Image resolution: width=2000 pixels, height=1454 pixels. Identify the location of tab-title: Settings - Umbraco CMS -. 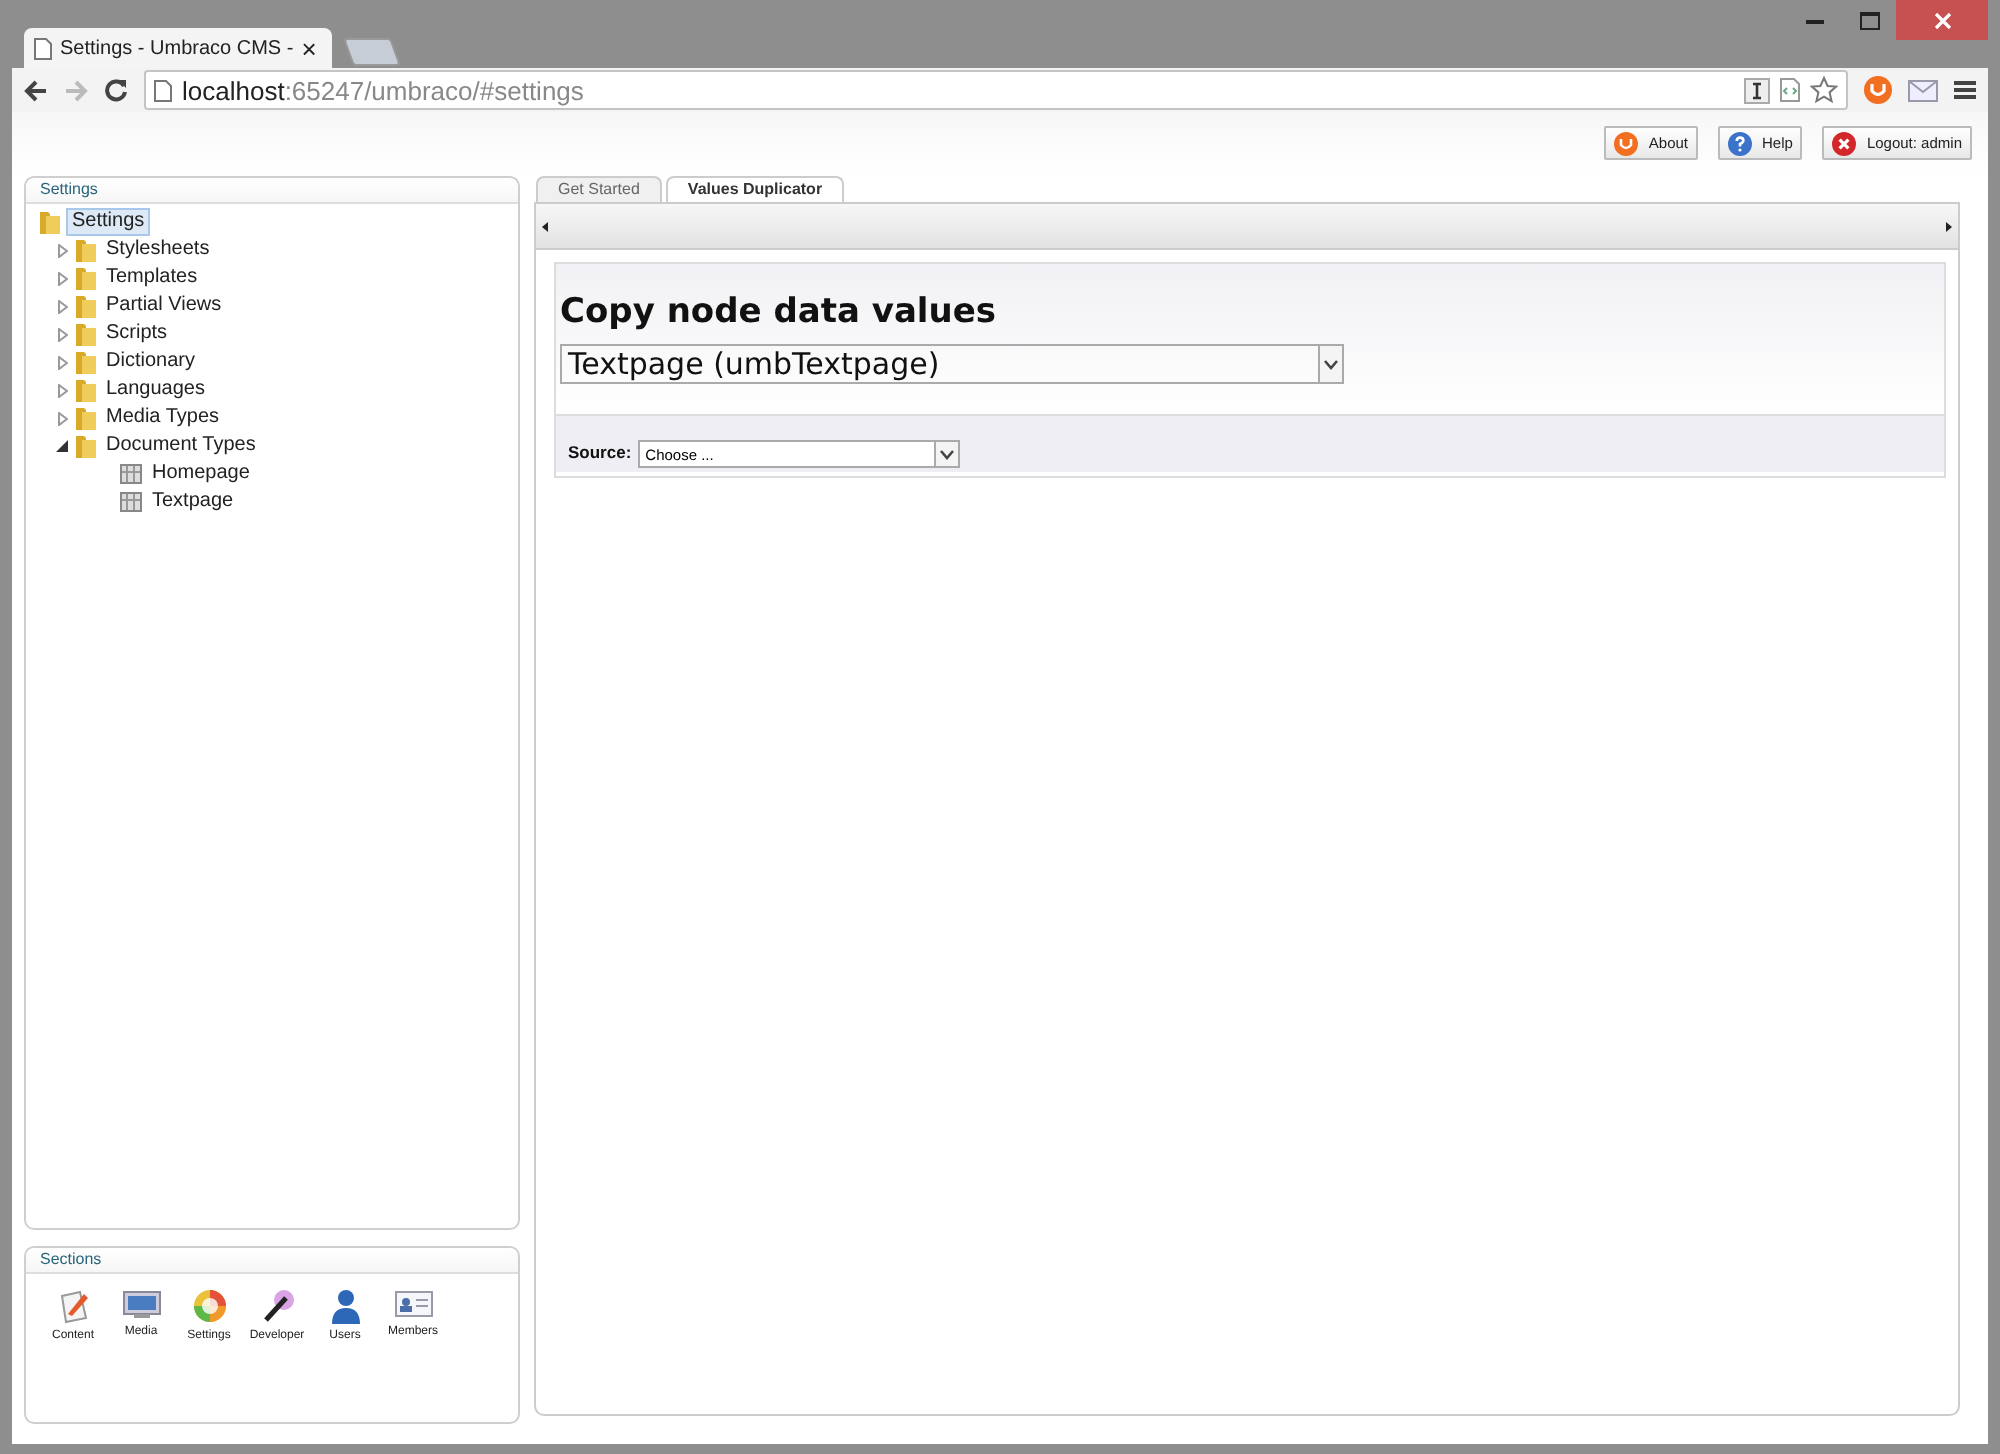
(177, 48).